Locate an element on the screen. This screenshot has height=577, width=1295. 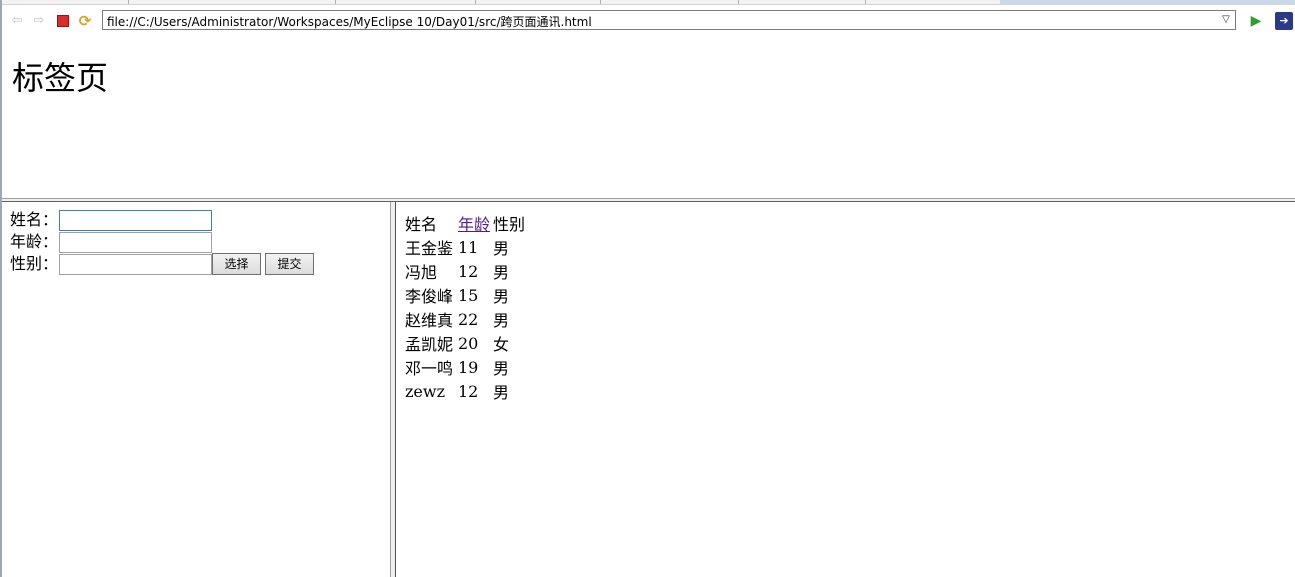
table-row: 邓一鸣 19 男 is located at coordinates (466, 367).